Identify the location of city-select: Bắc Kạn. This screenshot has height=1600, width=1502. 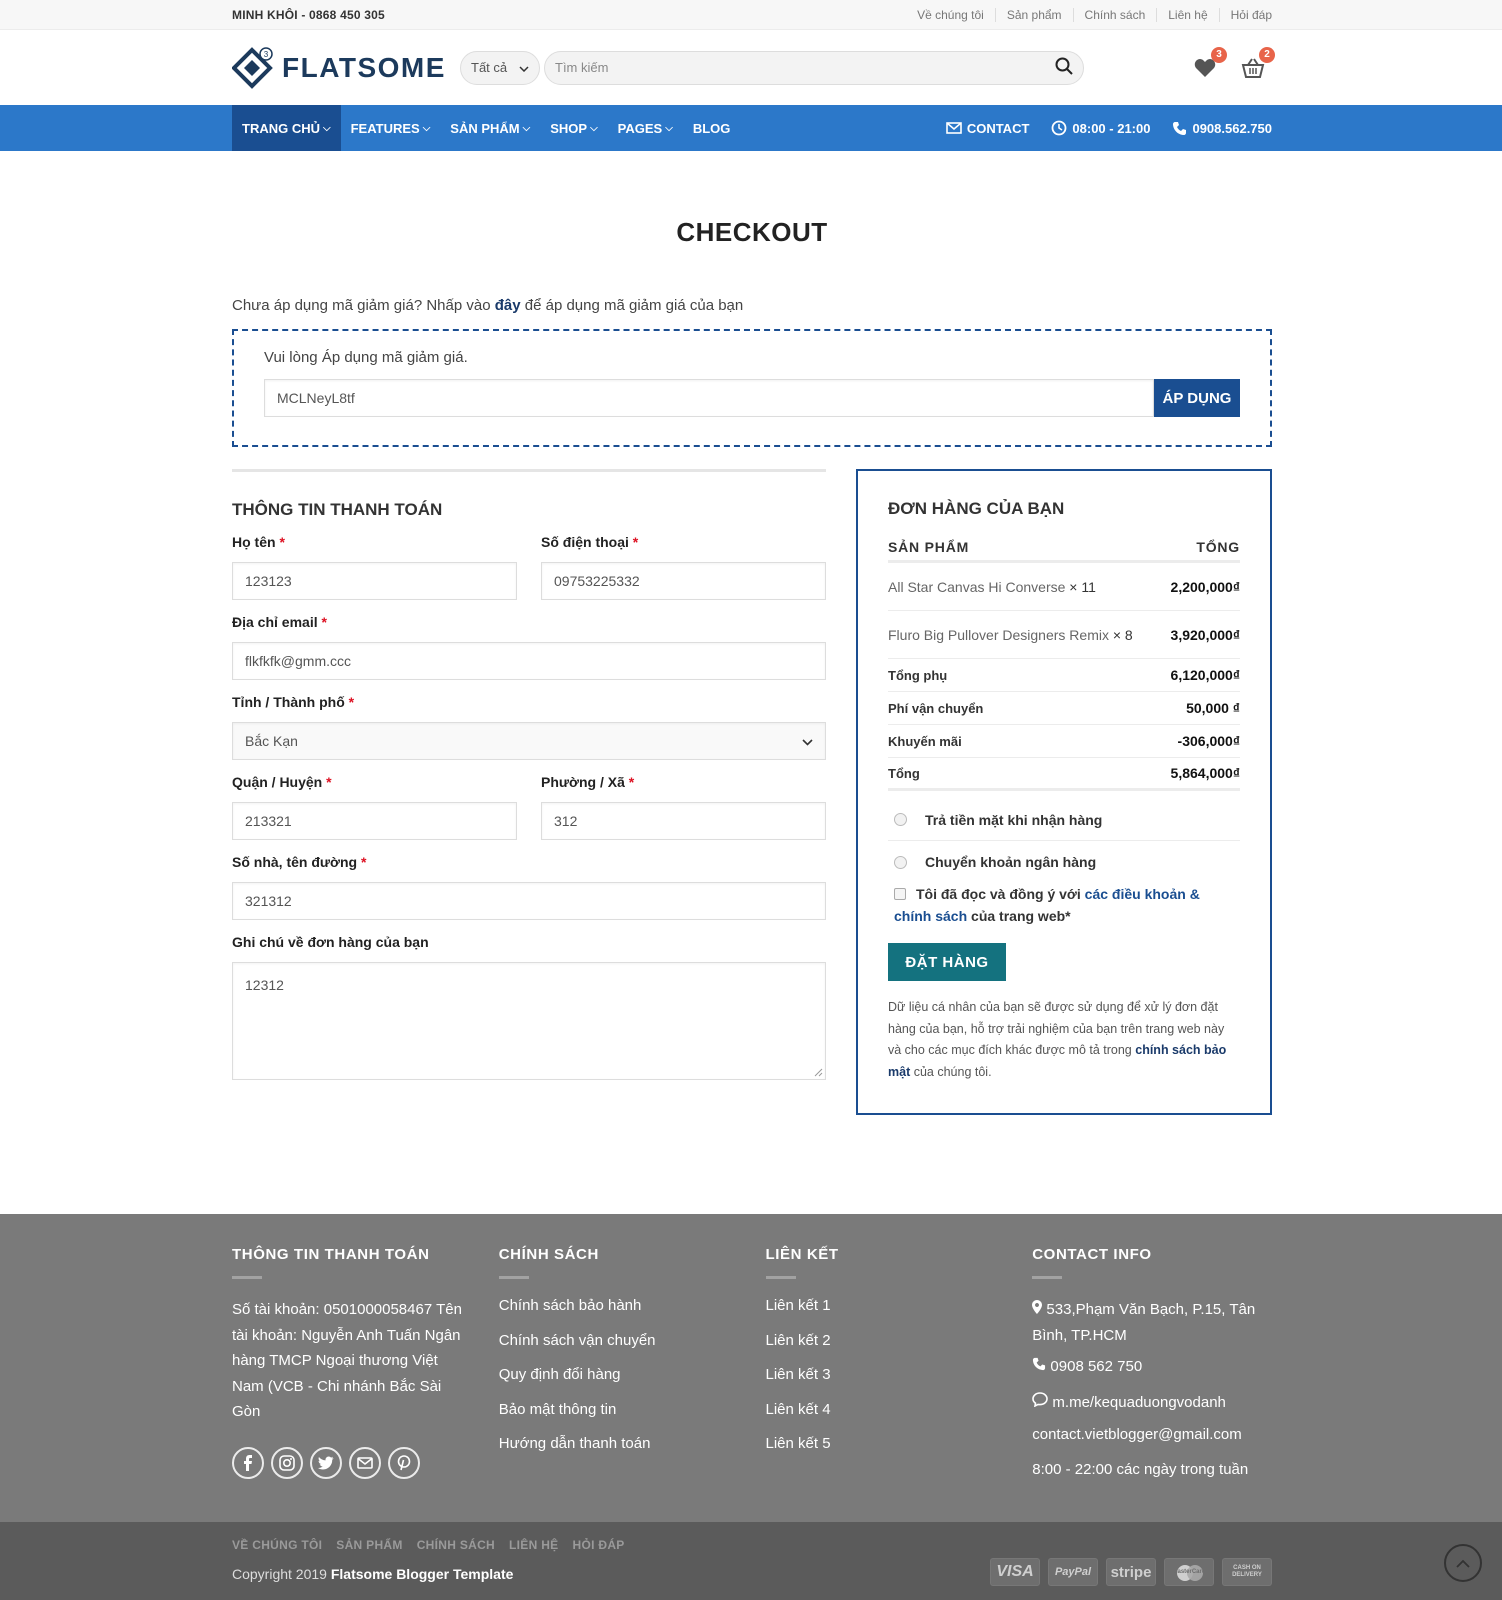
(529, 741).